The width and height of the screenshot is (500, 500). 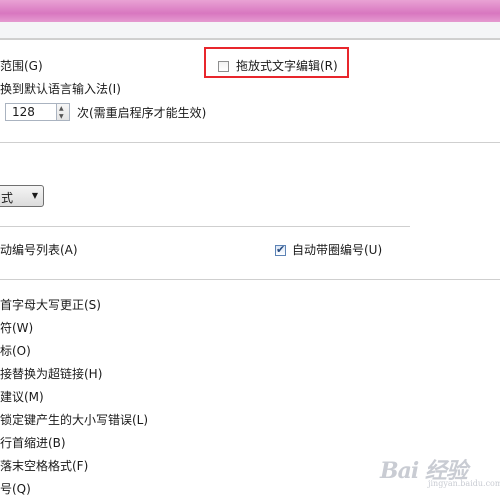 What do you see at coordinates (142, 113) in the screenshot?
I see `count-suffix: 次(需重启程序才能生效)` at bounding box center [142, 113].